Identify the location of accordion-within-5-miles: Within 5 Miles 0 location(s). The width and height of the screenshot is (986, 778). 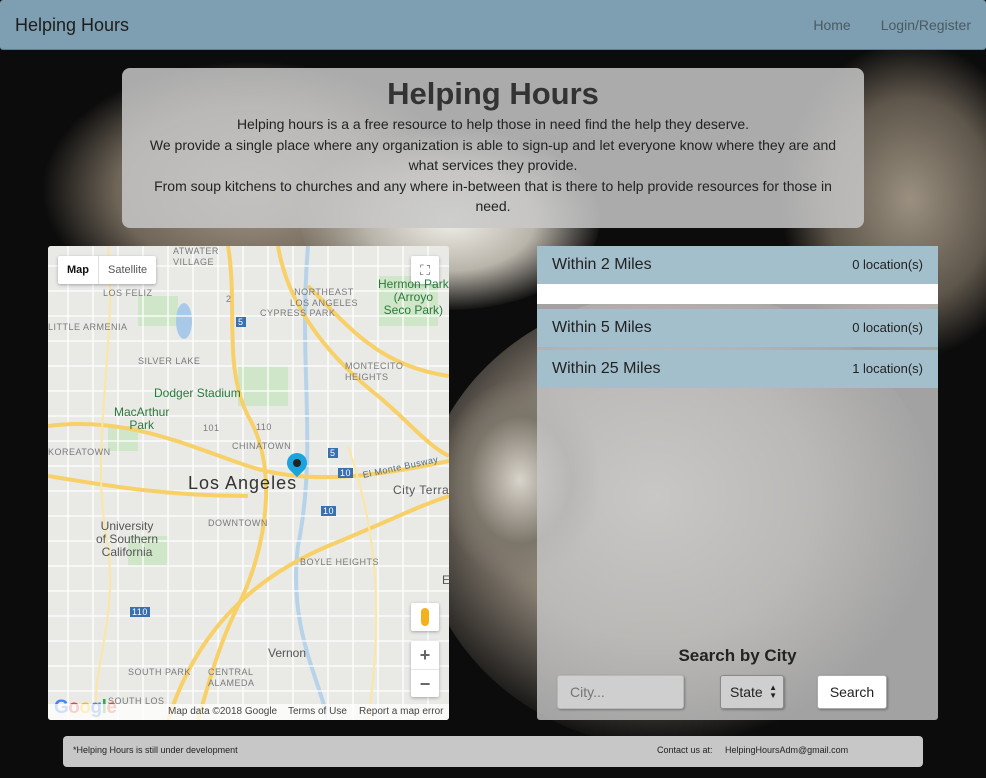
(737, 328).